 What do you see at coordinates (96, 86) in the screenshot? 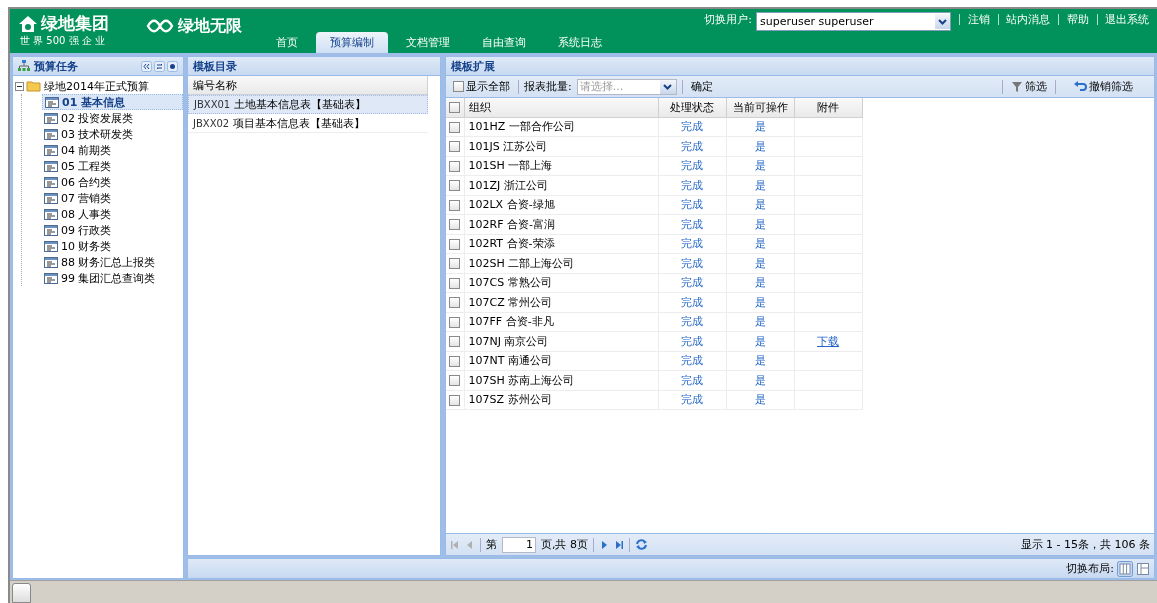
I see `tree-node: 绿地2014年正式预算` at bounding box center [96, 86].